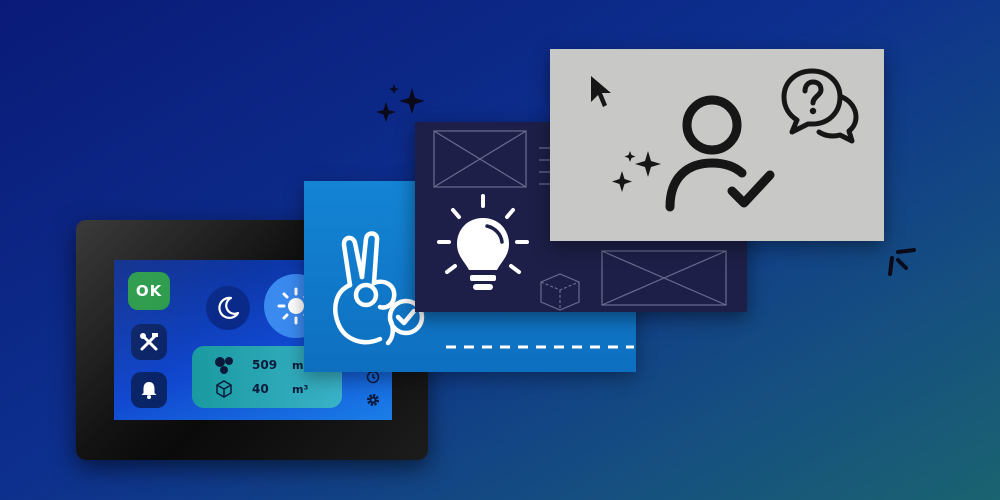  What do you see at coordinates (820, 106) in the screenshot?
I see `question-bubble-icon` at bounding box center [820, 106].